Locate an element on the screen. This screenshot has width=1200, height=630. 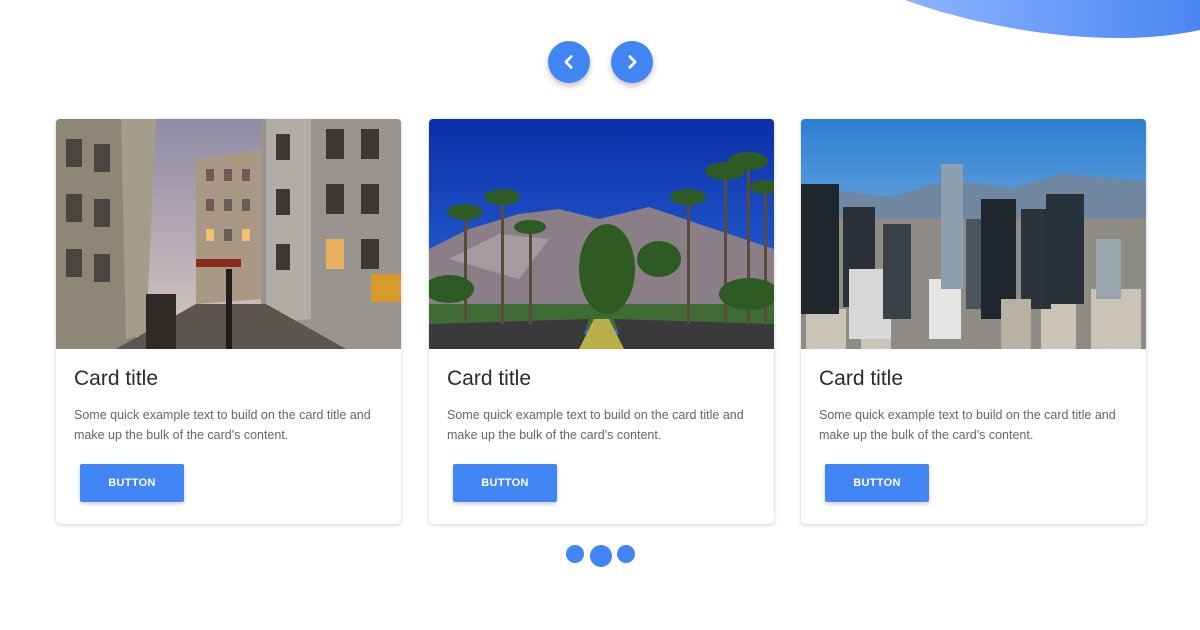
chevron-right-icon is located at coordinates (632, 62).